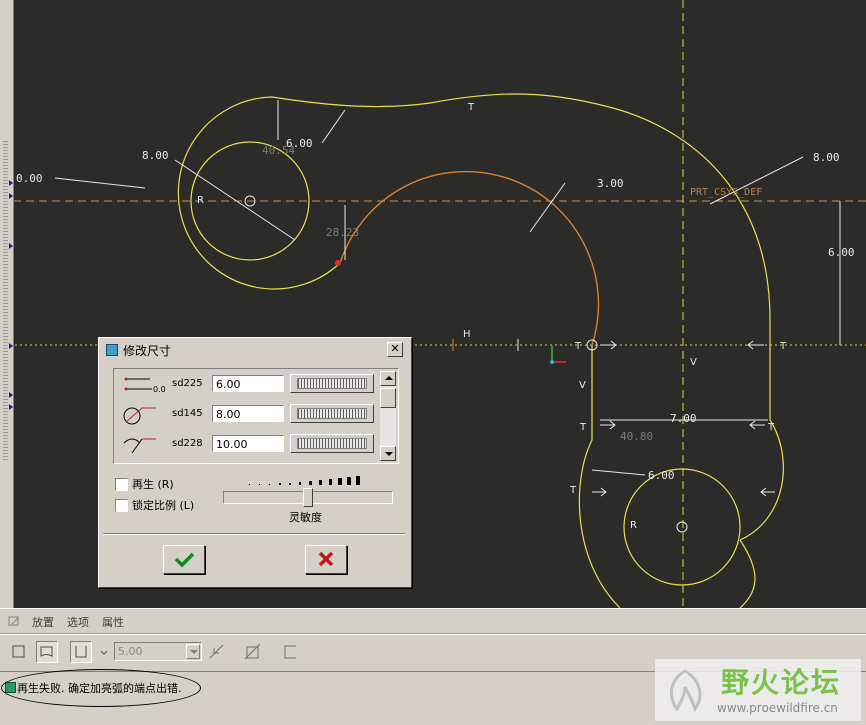 The image size is (866, 725). What do you see at coordinates (388, 416) in the screenshot?
I see `dimension-list-scrollbar` at bounding box center [388, 416].